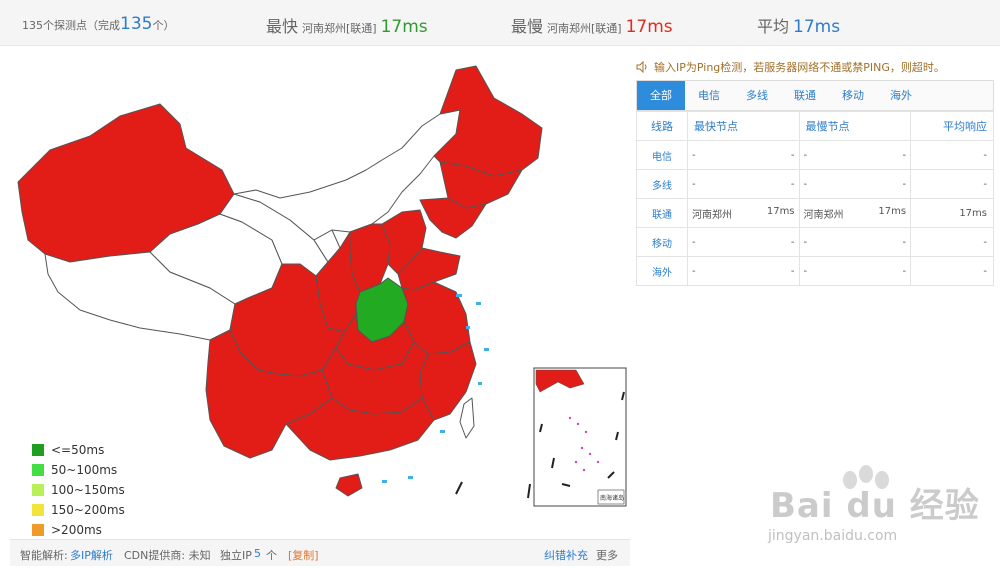  I want to click on legend-label: 50~100ms, so click(84, 470).